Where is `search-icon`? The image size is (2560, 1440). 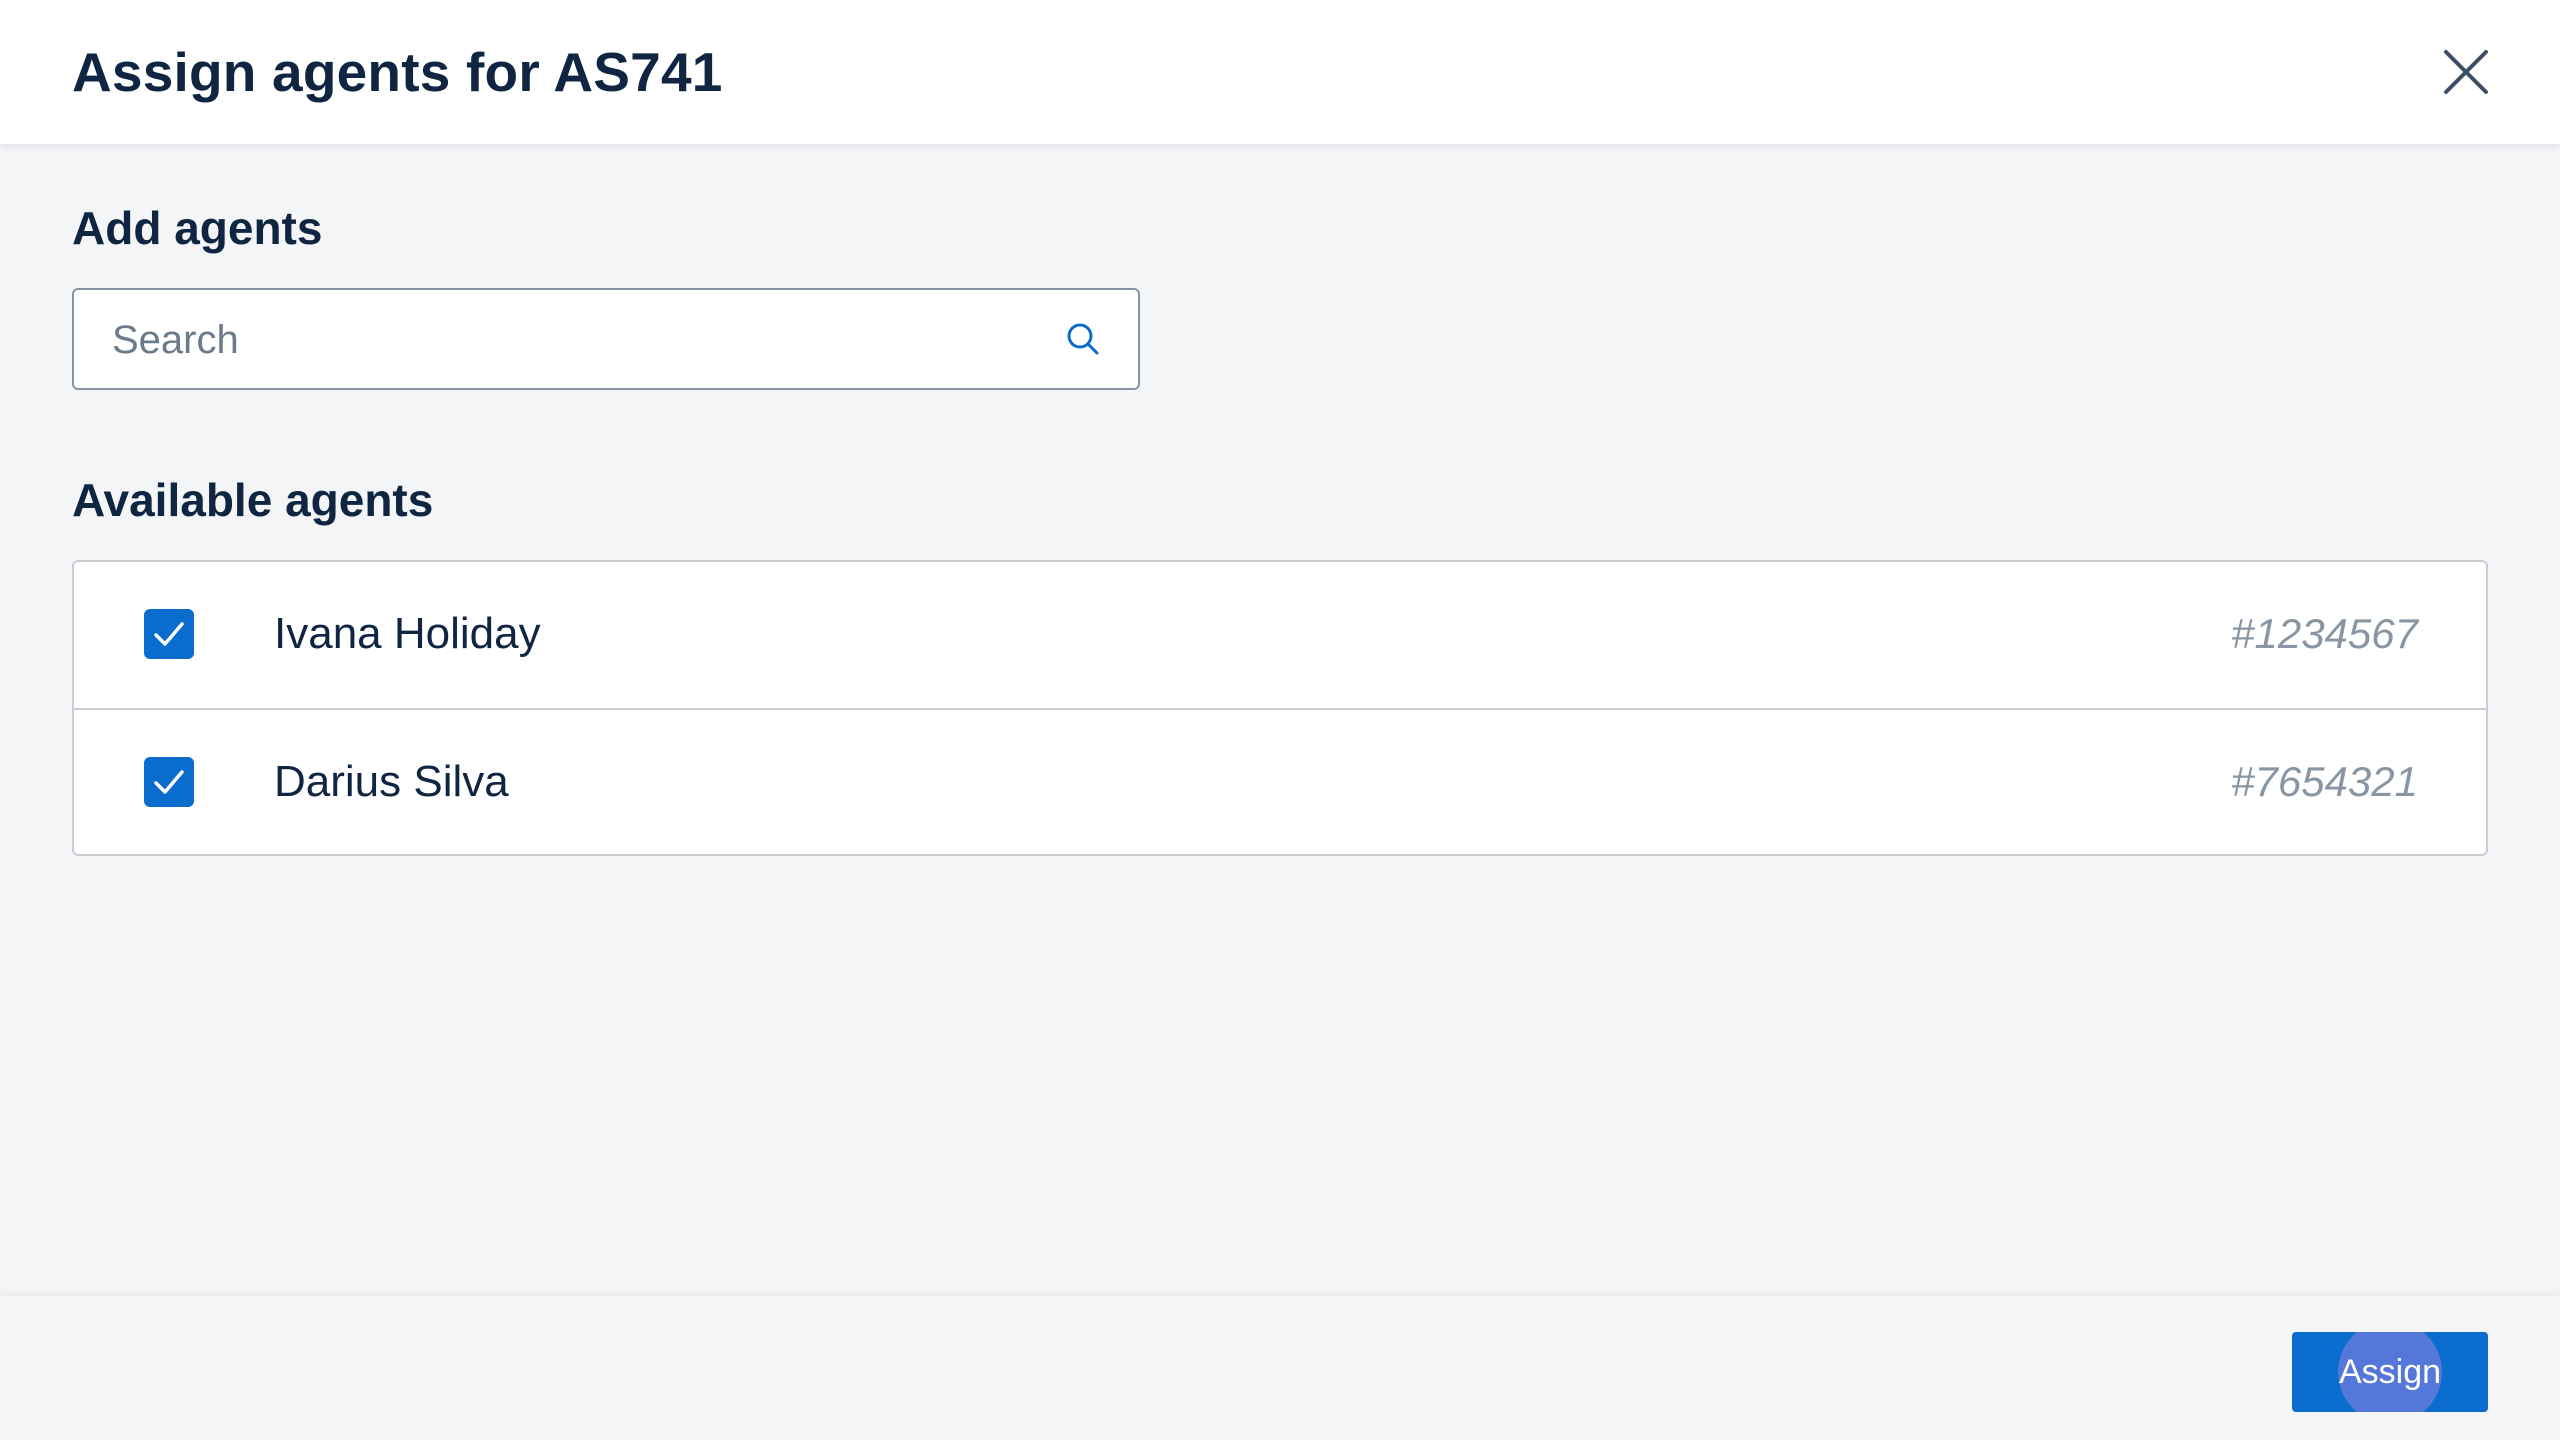
search-icon is located at coordinates (1083, 339).